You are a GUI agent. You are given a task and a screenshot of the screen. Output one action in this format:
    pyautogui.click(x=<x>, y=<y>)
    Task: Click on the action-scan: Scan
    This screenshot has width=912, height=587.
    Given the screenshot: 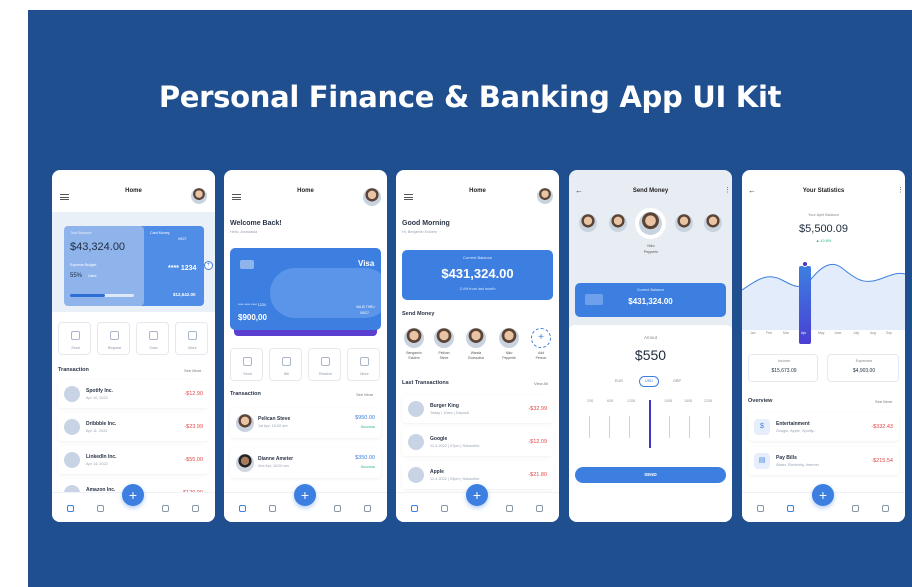 What is the action you would take?
    pyautogui.click(x=152, y=338)
    